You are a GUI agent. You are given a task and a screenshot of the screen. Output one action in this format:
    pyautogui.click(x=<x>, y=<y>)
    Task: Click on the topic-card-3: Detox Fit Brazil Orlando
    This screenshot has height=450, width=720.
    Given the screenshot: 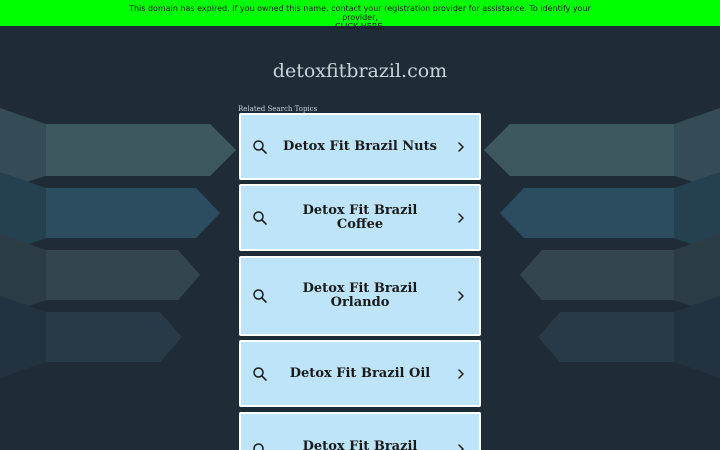 What is the action you would take?
    pyautogui.click(x=360, y=296)
    